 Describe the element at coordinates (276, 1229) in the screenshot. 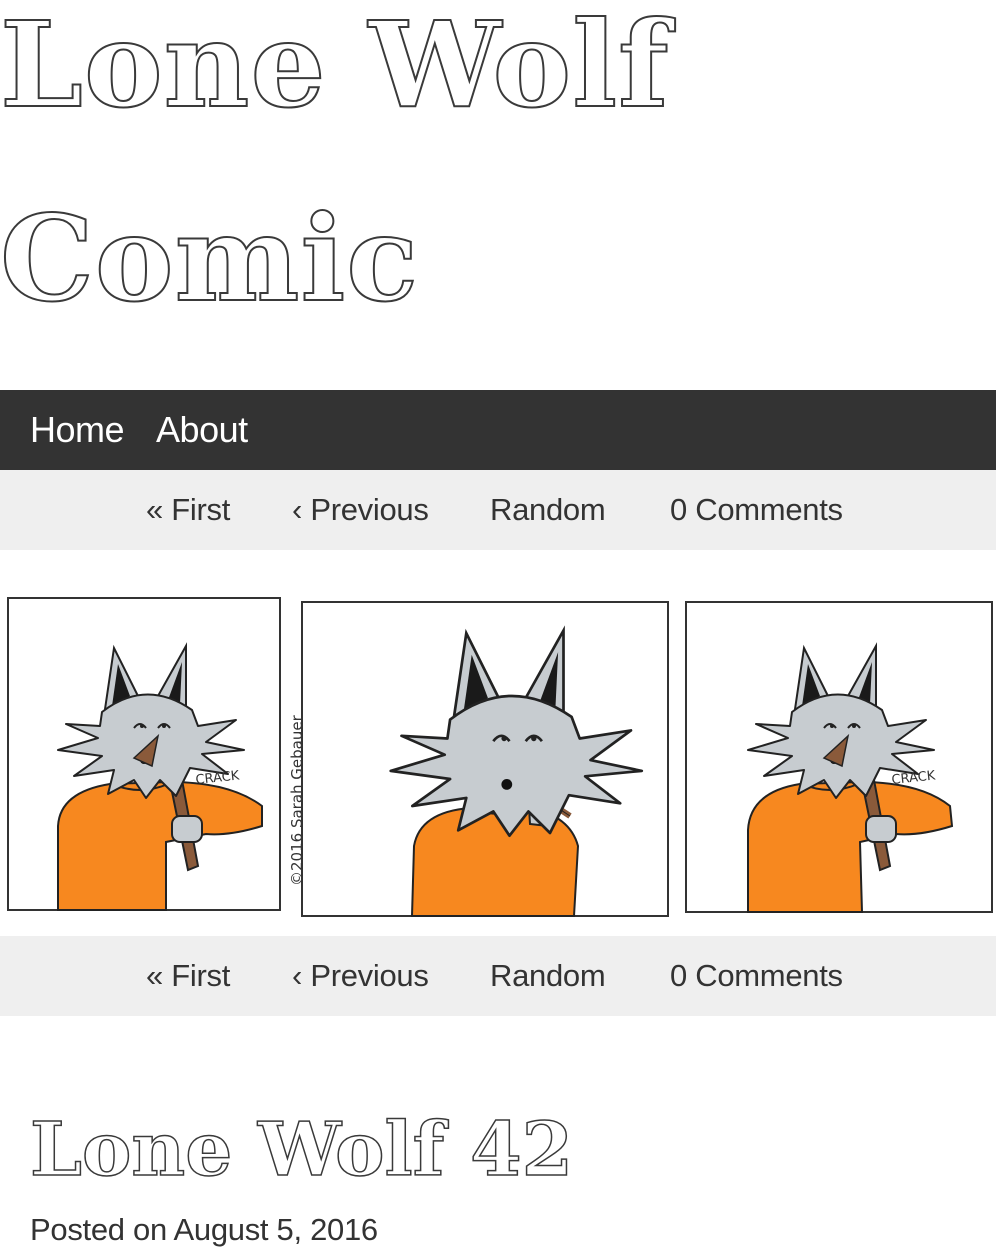

I see `post-date-link: August 5, 2016` at that location.